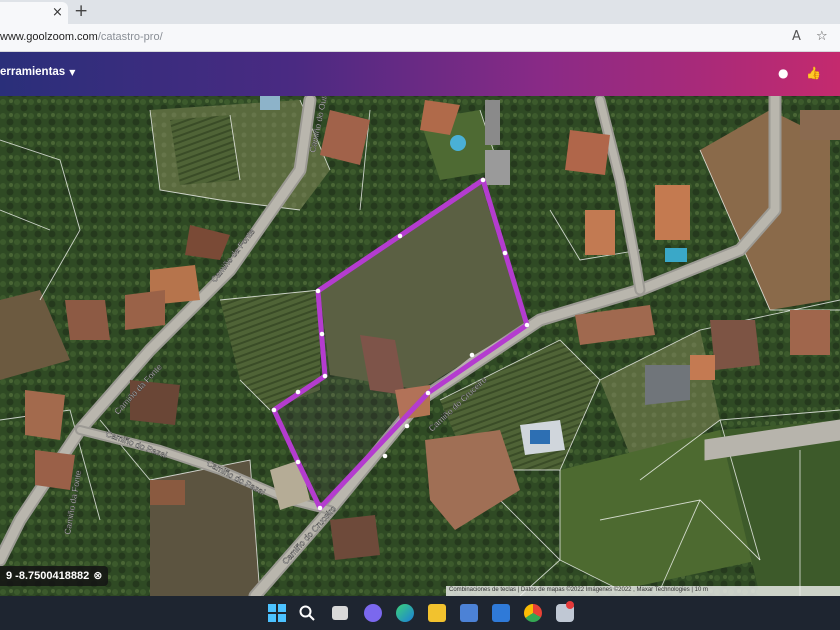 The image size is (840, 630). I want to click on edge-icon, so click(405, 613).